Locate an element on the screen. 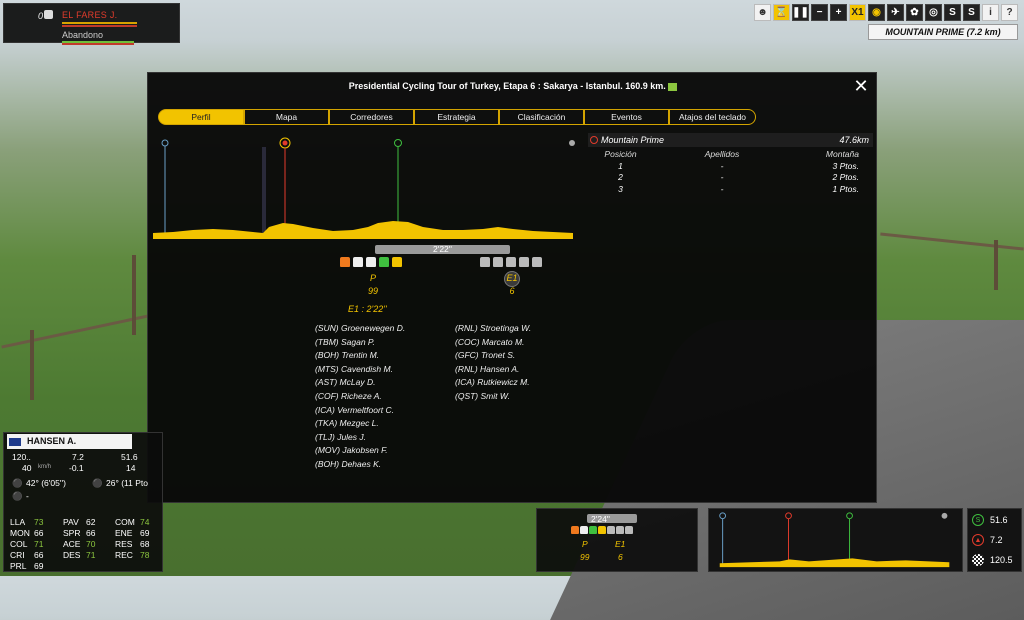 This screenshot has width=1024, height=620. plane-icon: ✈ is located at coordinates (895, 12).